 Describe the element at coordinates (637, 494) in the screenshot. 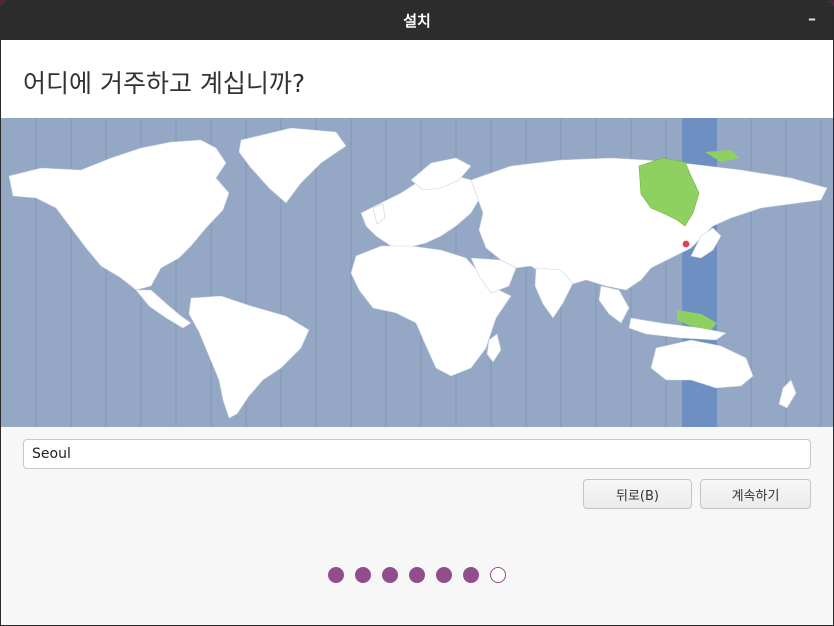

I see `back-button: 뒤로(B)` at that location.